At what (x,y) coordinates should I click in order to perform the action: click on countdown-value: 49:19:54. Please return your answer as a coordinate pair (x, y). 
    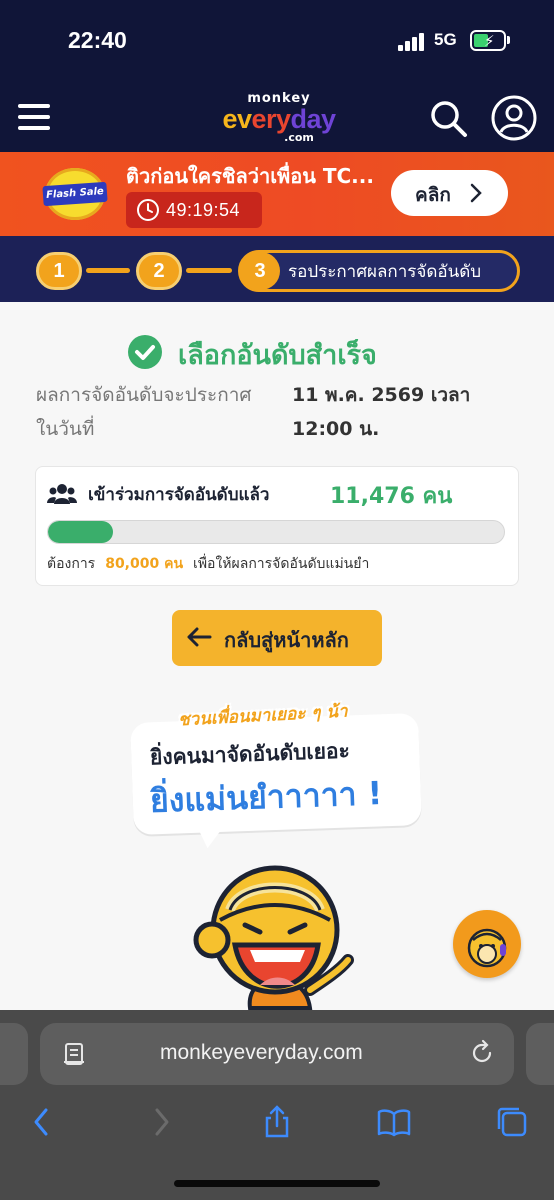
    Looking at the image, I should click on (203, 210).